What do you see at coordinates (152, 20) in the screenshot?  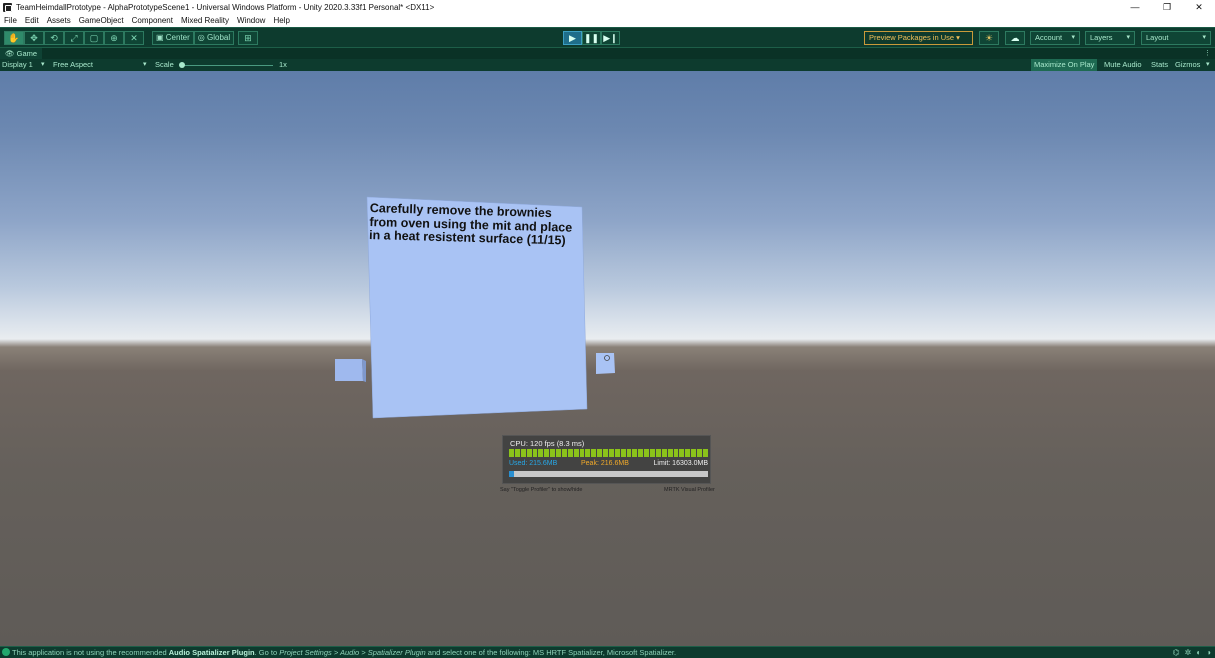 I see `menu-component: Component` at bounding box center [152, 20].